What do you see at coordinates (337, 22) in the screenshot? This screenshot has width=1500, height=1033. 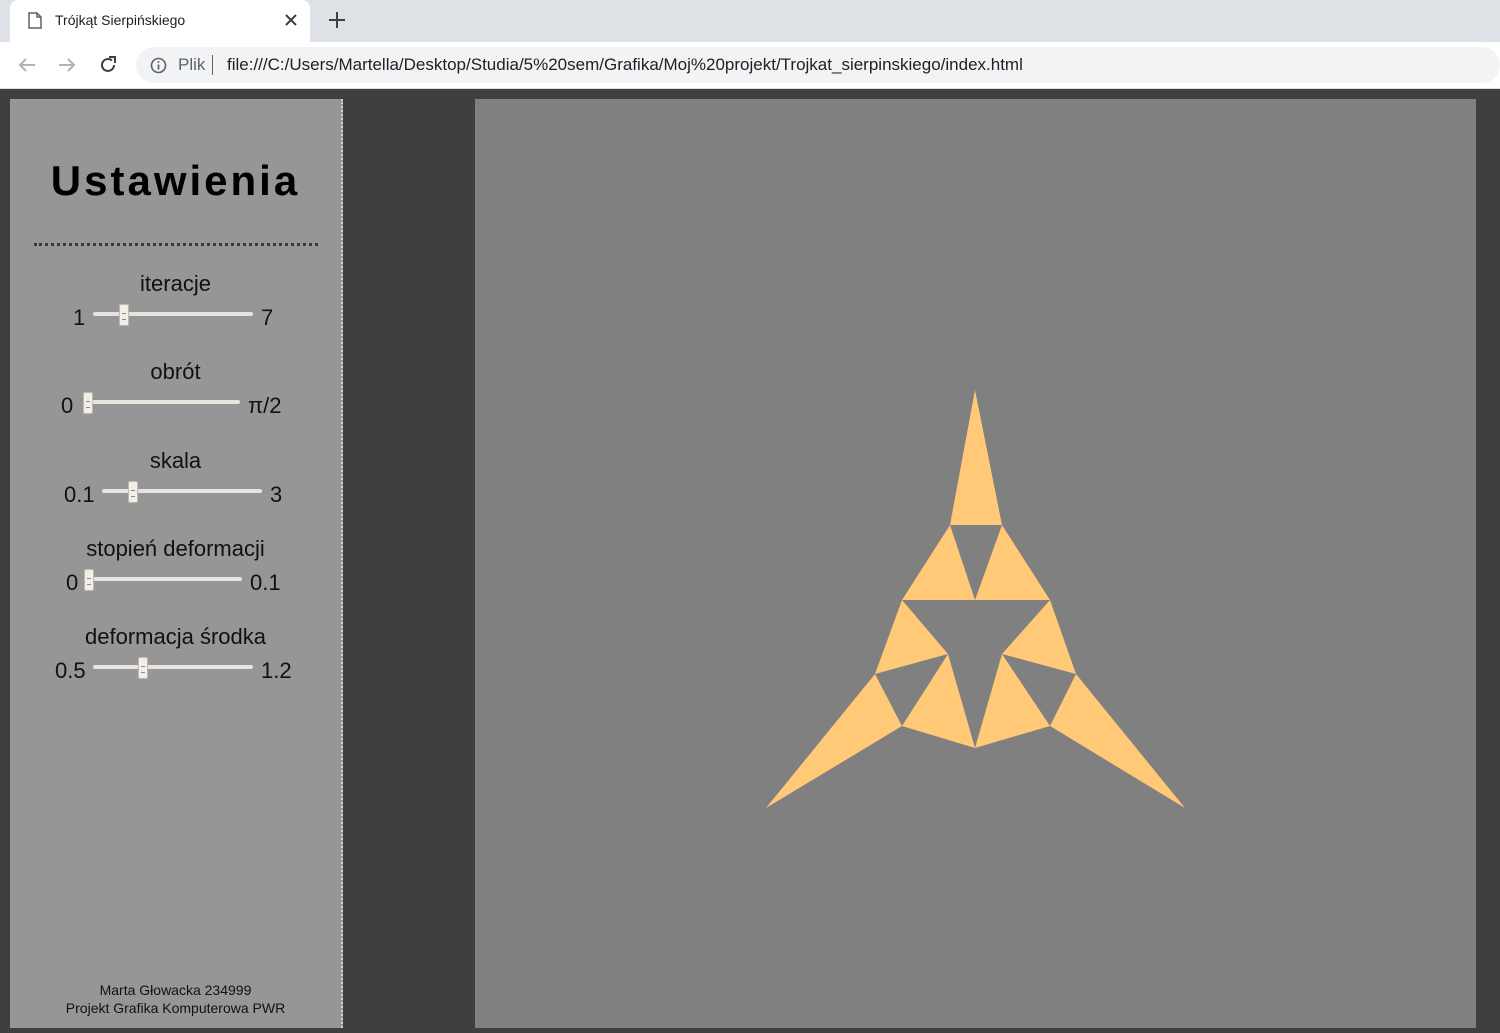 I see `new-tab-icon` at bounding box center [337, 22].